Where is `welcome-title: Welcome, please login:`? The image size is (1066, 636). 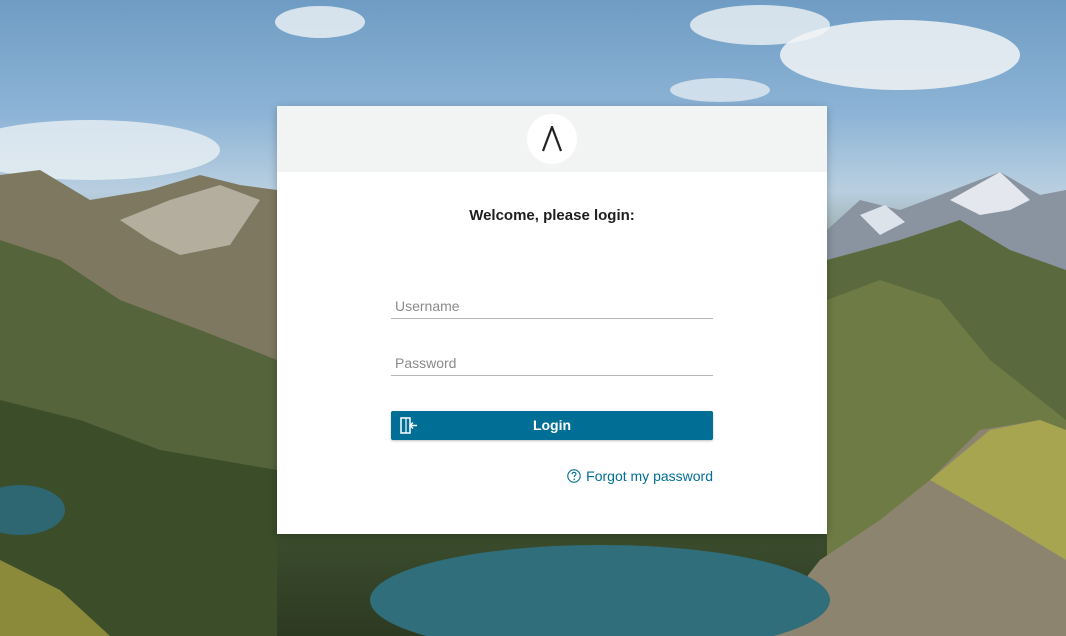
welcome-title: Welcome, please login: is located at coordinates (552, 215).